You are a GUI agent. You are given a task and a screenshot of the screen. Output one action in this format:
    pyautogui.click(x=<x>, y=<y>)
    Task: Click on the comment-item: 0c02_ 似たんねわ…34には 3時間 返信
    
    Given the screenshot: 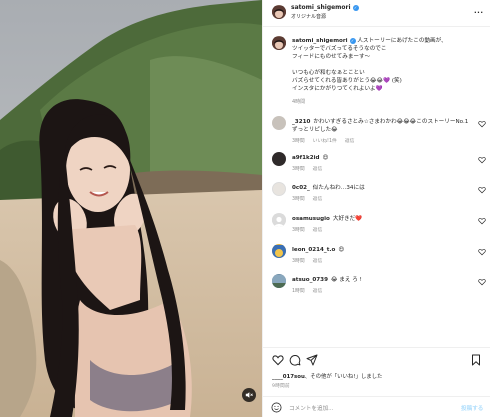 What is the action you would take?
    pyautogui.click(x=376, y=197)
    